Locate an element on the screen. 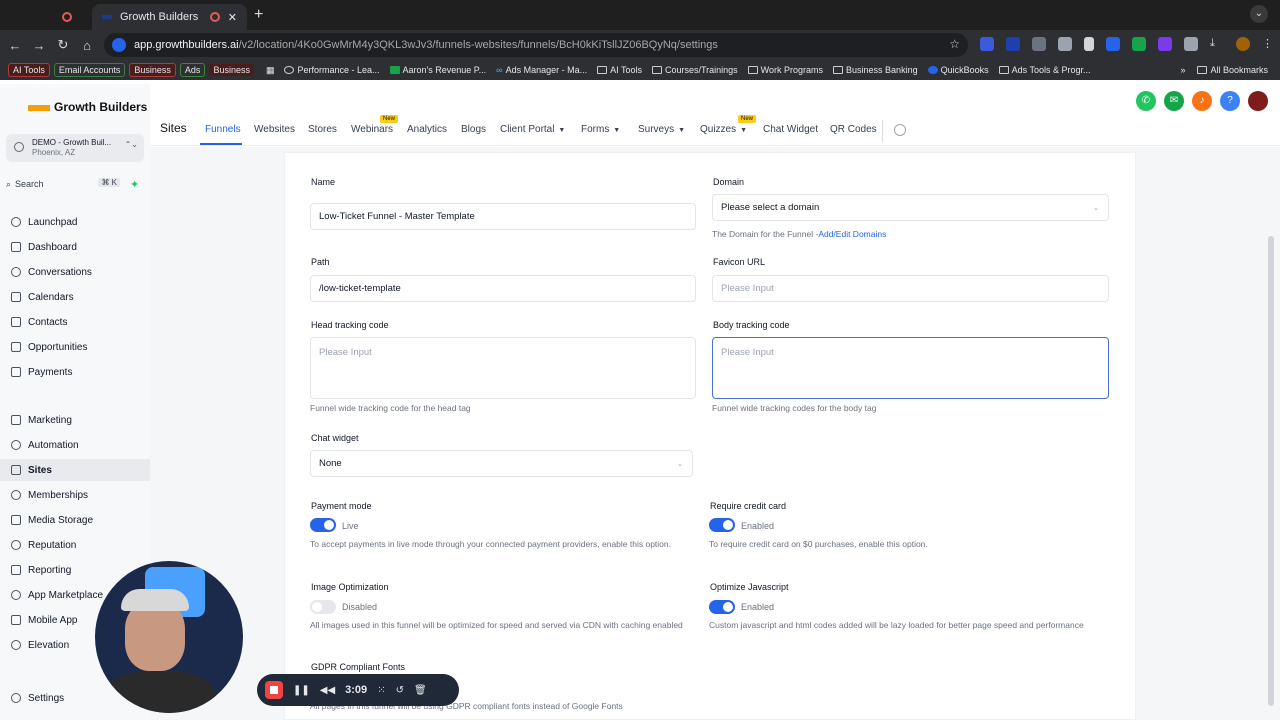 Image resolution: width=1280 pixels, height=720 pixels. tab-blogs: Blogs is located at coordinates (473, 129).